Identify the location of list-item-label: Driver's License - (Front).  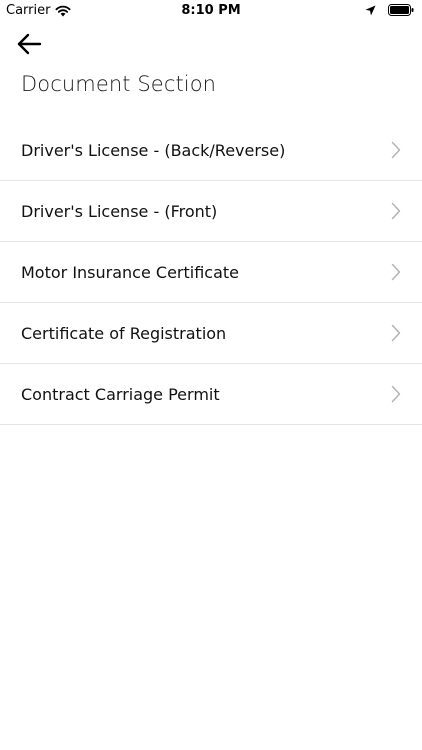
(119, 211).